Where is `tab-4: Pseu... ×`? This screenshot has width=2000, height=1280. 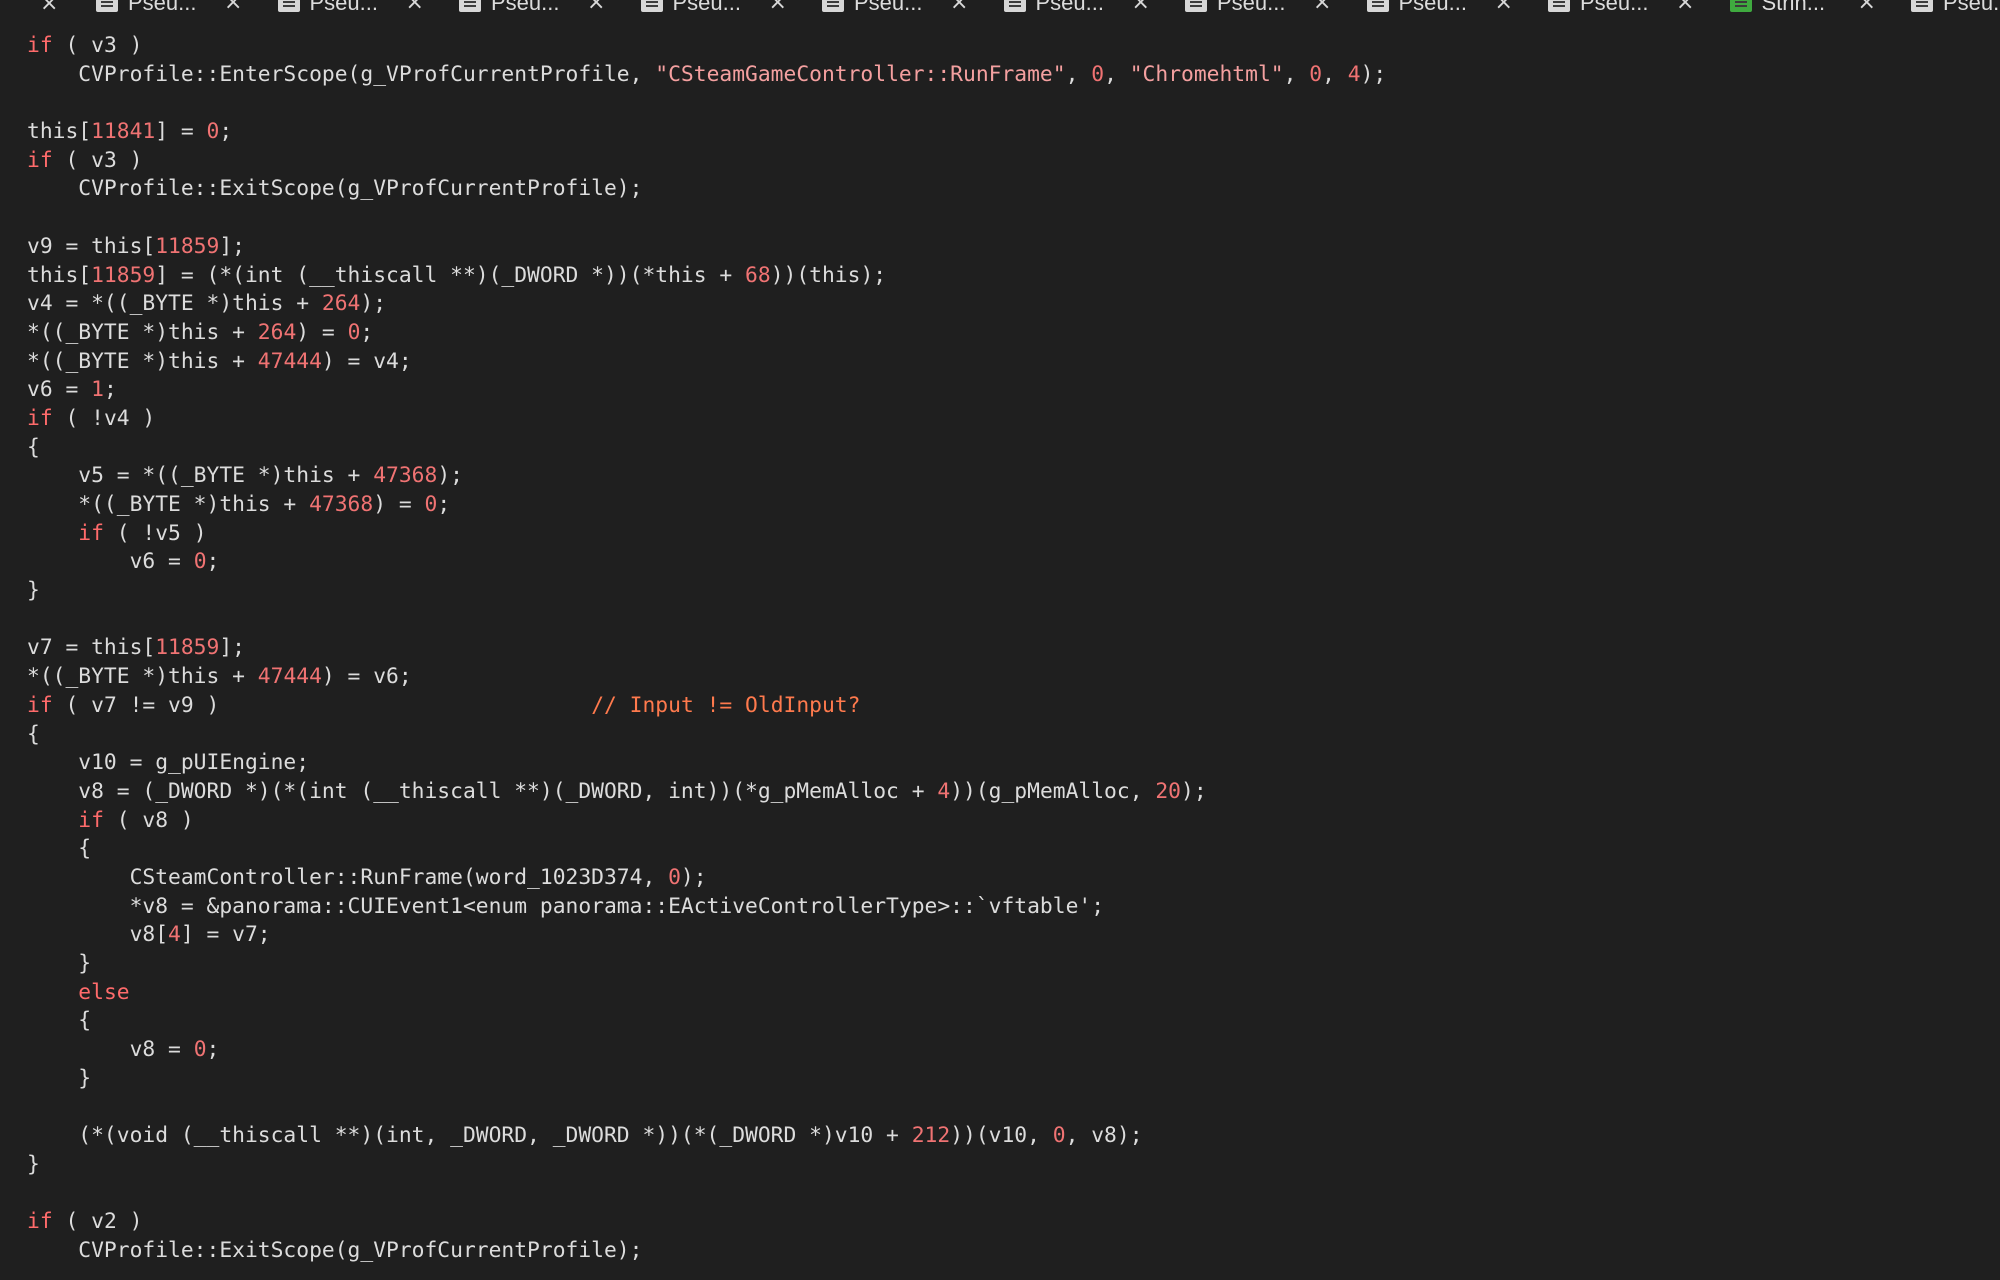 tab-4: Pseu... × is located at coordinates (728, 7).